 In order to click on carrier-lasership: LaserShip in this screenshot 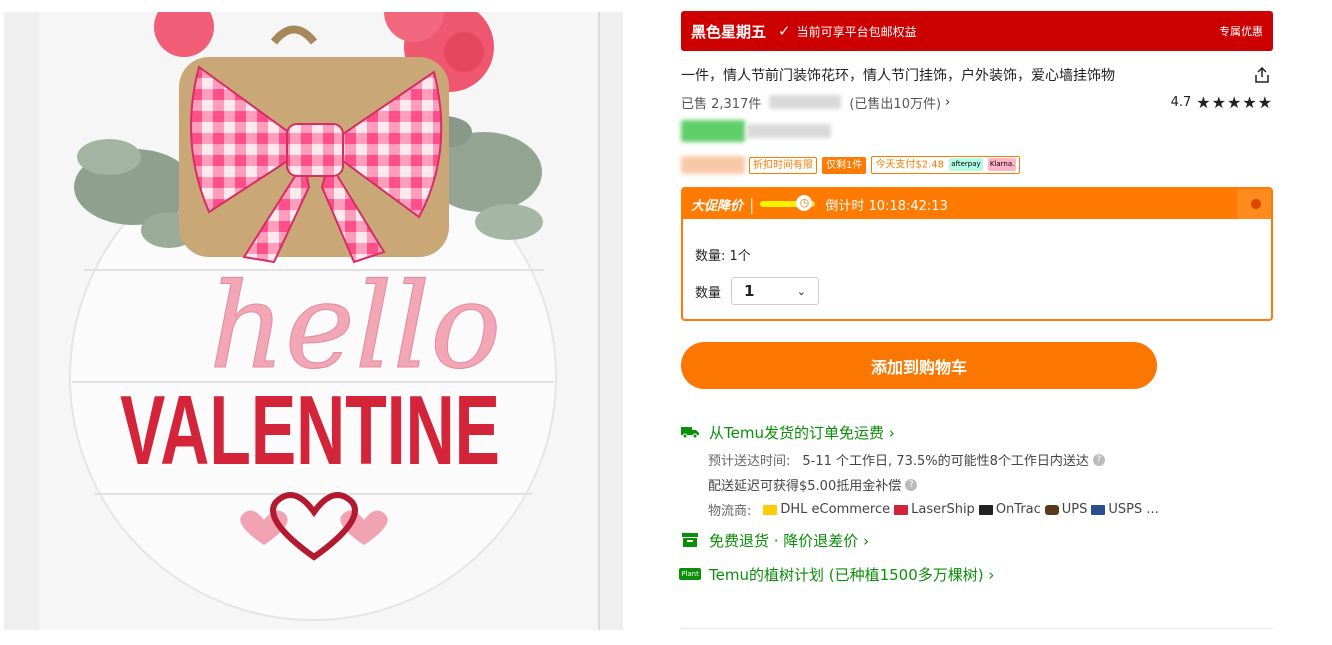, I will do `click(934, 509)`.